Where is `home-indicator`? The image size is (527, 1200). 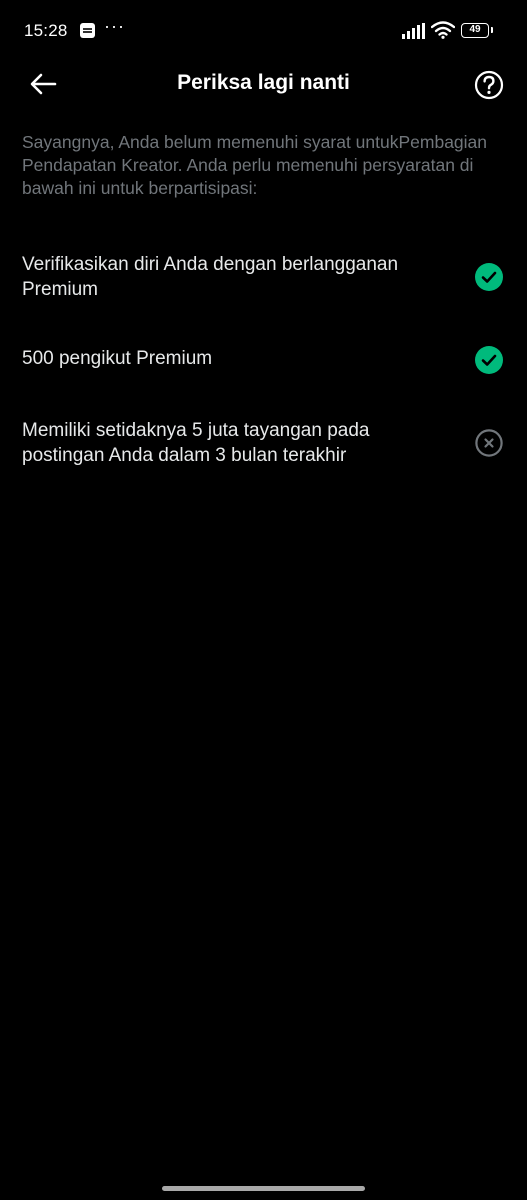
home-indicator is located at coordinates (263, 1188).